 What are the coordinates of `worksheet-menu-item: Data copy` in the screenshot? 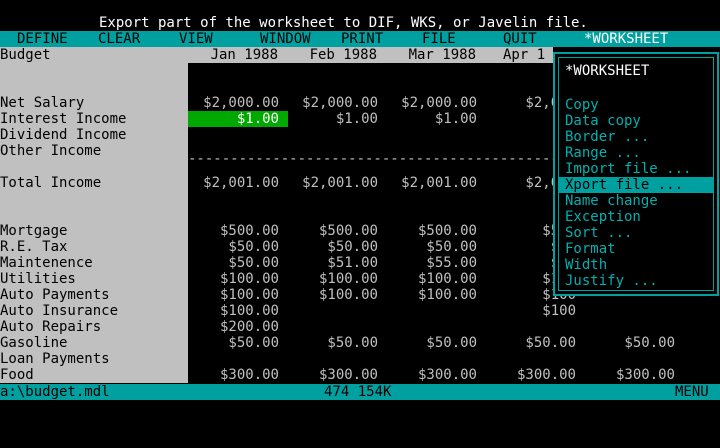 It's located at (640, 121).